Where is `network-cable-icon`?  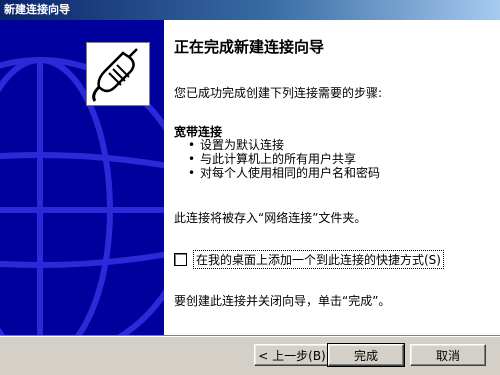
network-cable-icon is located at coordinates (118, 74).